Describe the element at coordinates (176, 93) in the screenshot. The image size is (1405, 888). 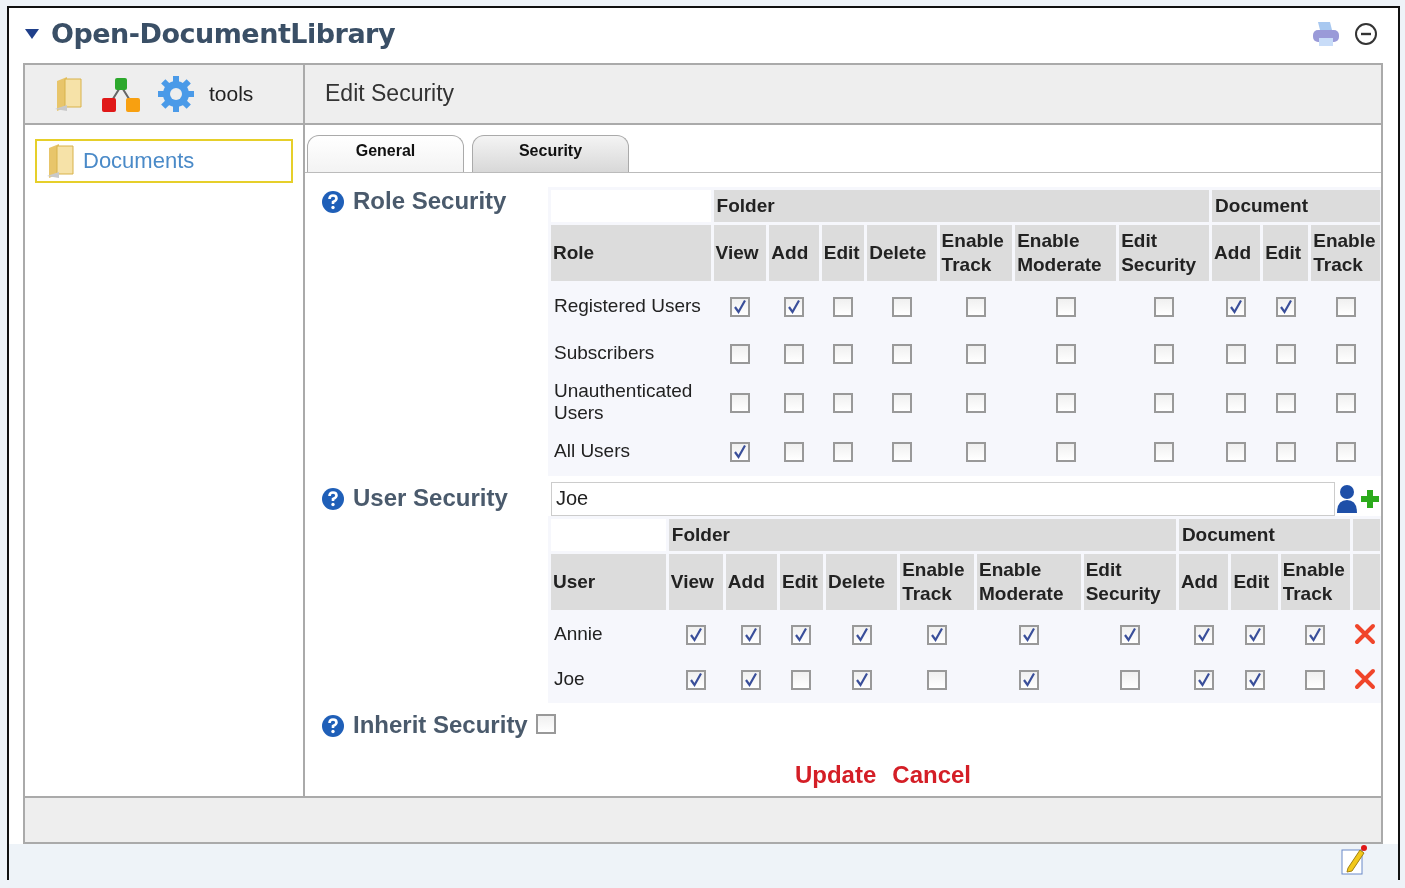
I see `gear-icon` at that location.